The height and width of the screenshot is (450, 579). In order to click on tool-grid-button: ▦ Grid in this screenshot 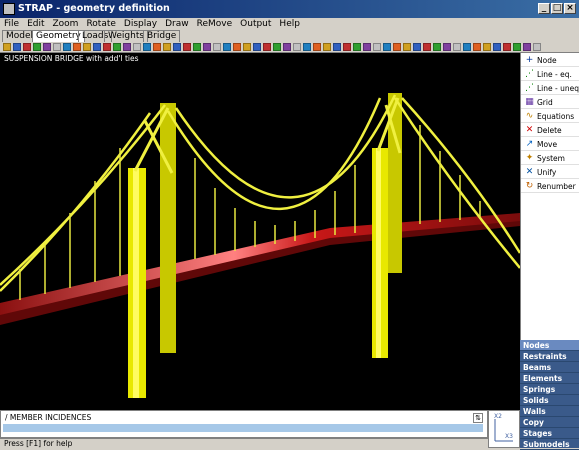, I will do `click(550, 102)`.